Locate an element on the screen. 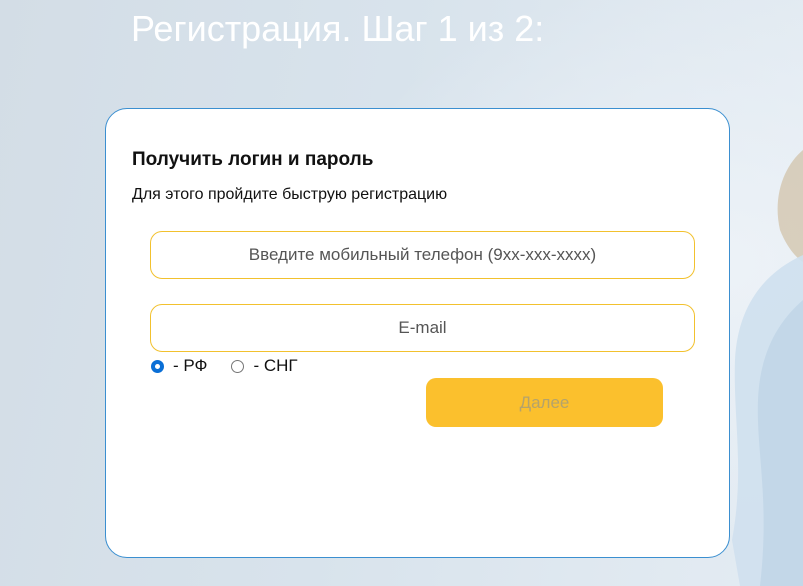  radio-sng-button is located at coordinates (238, 366).